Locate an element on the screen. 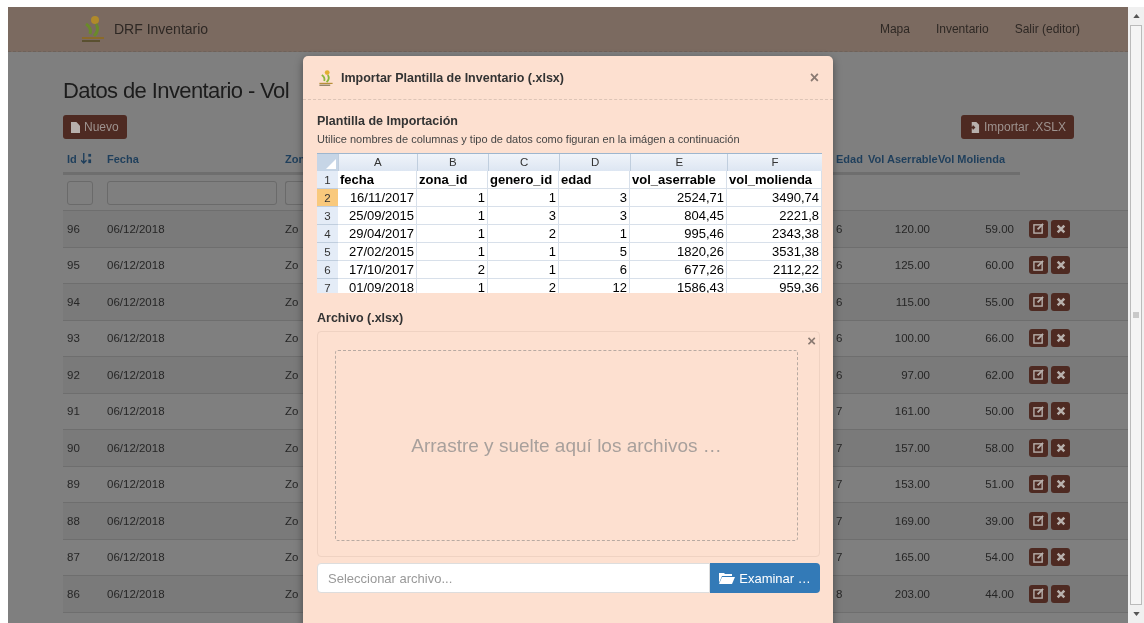 The width and height of the screenshot is (1144, 623). column-header: C is located at coordinates (524, 162).